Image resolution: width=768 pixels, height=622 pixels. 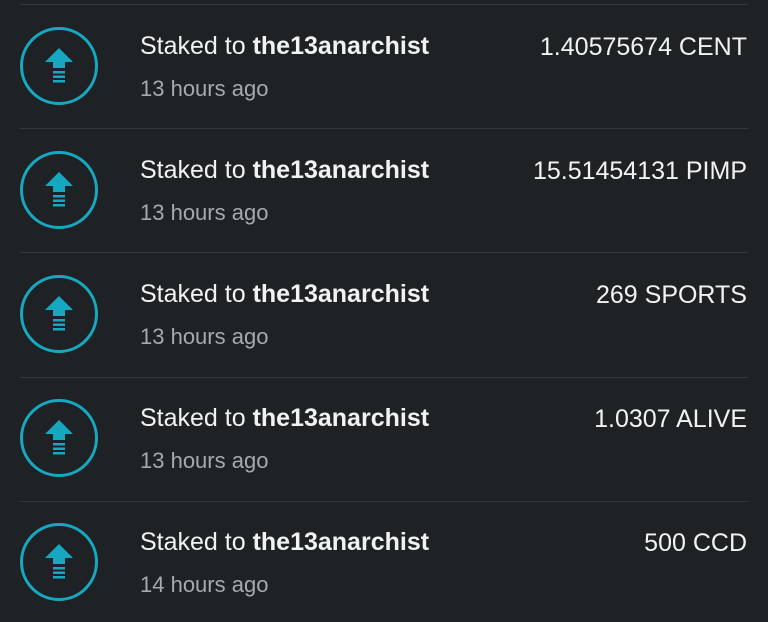 I want to click on transaction-amount: 1.0307 ALIVE, so click(x=670, y=419).